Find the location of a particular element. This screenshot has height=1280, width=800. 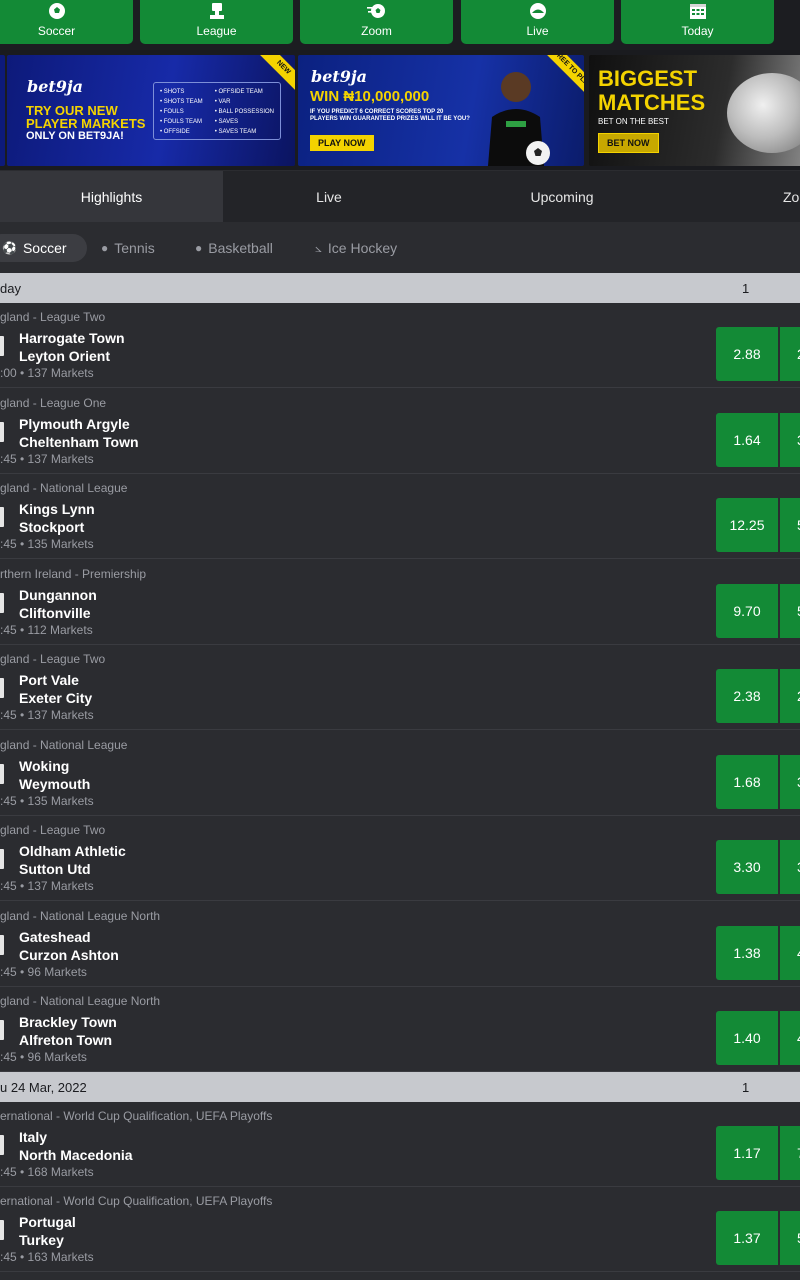

away-team: North Macedonia is located at coordinates (76, 1155).